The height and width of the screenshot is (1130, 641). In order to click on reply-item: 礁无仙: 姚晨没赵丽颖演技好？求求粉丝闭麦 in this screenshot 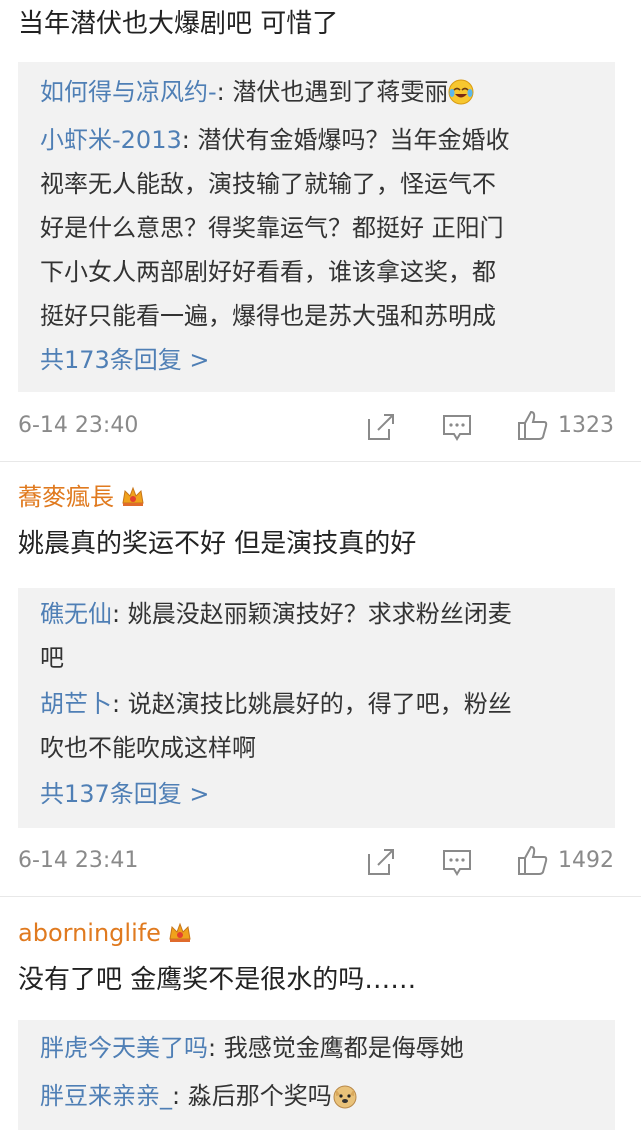, I will do `click(319, 614)`.